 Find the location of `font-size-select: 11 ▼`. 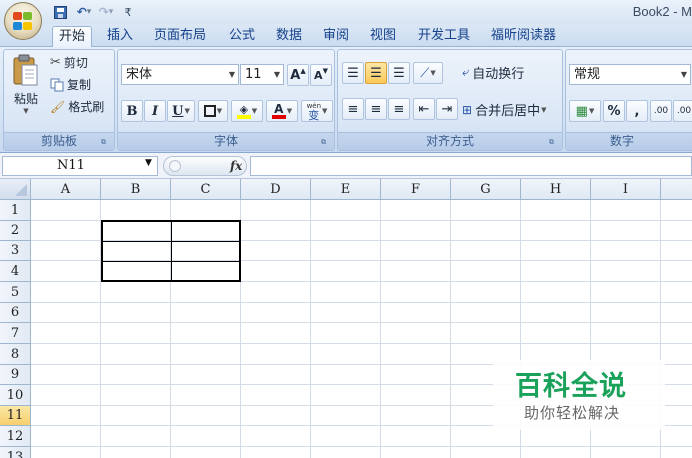

font-size-select: 11 ▼ is located at coordinates (262, 74).